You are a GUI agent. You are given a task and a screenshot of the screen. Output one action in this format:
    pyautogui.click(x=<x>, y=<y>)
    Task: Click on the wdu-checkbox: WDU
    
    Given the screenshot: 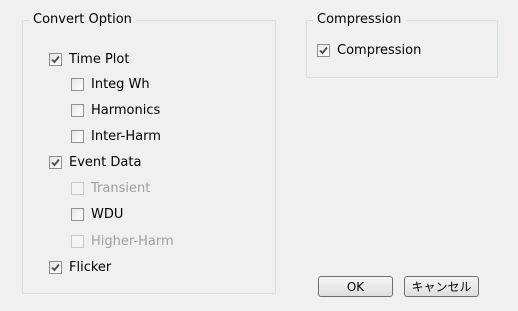 What is the action you would take?
    pyautogui.click(x=97, y=214)
    